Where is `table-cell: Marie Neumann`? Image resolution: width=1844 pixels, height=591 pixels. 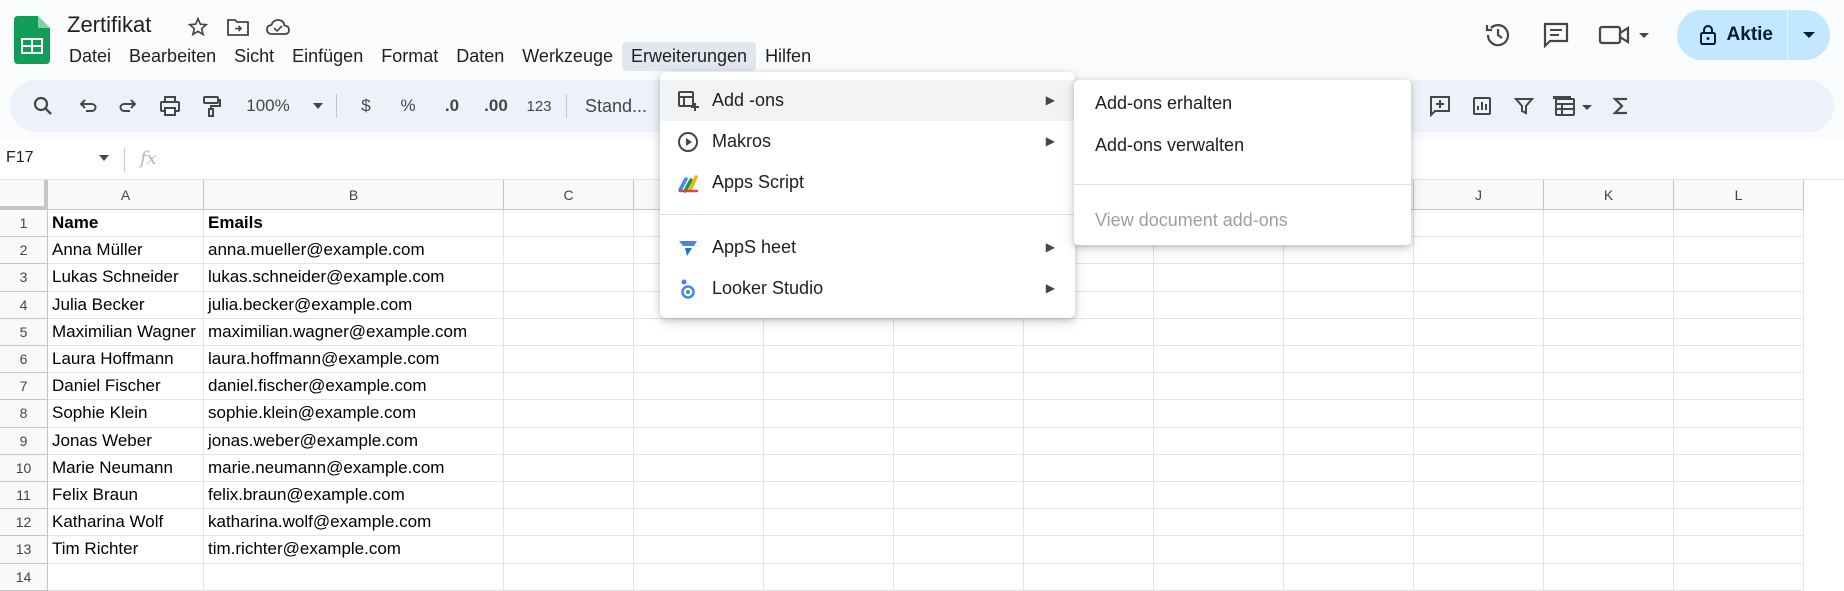 table-cell: Marie Neumann is located at coordinates (126, 468).